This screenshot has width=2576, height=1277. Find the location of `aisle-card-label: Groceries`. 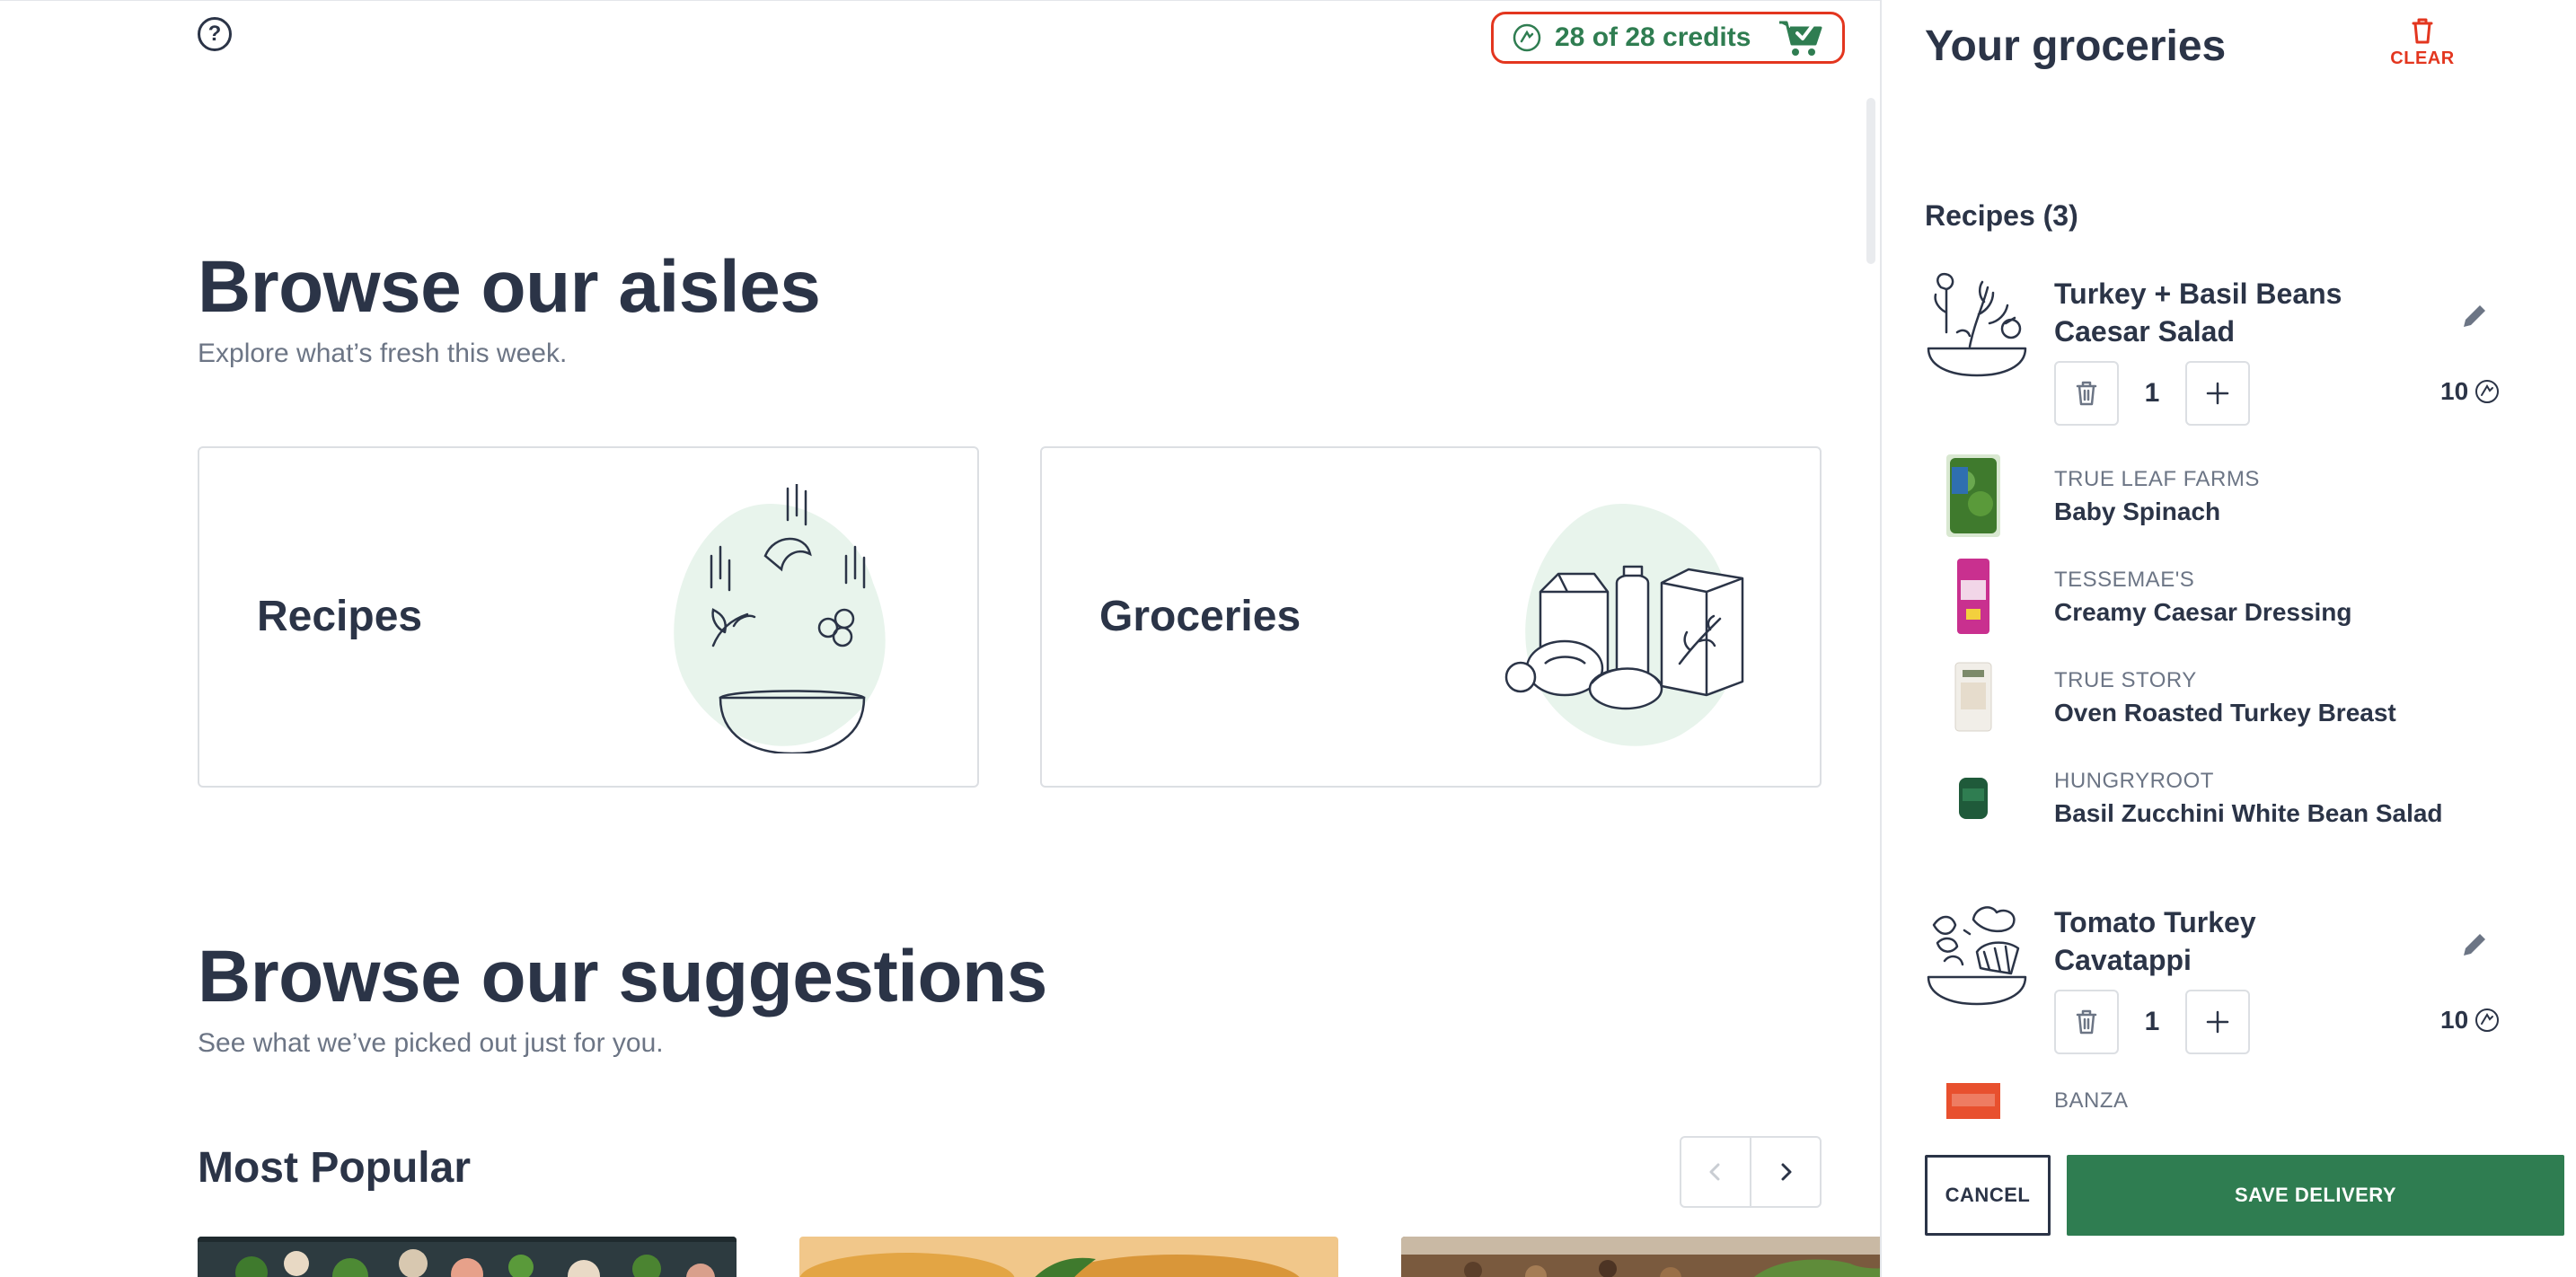

aisle-card-label: Groceries is located at coordinates (1200, 616).